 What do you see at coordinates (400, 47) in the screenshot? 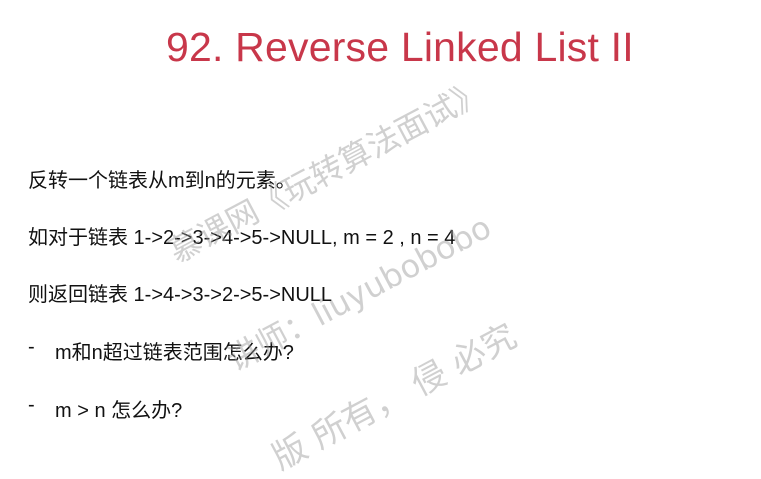
I see `slide-title: 92. Reverse Linked List II` at bounding box center [400, 47].